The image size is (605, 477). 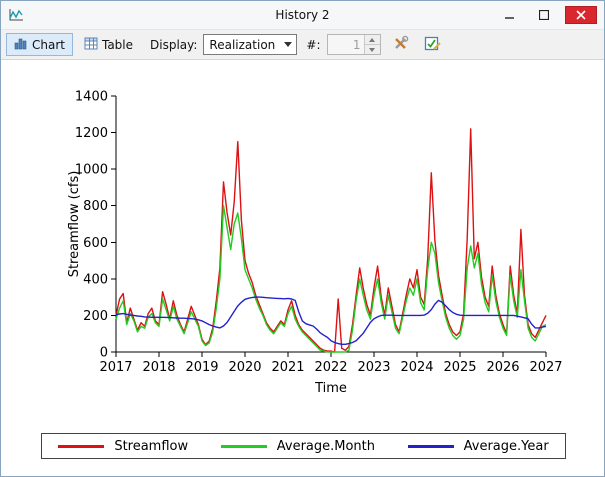 I want to click on title-bar: History 2, so click(x=302, y=15).